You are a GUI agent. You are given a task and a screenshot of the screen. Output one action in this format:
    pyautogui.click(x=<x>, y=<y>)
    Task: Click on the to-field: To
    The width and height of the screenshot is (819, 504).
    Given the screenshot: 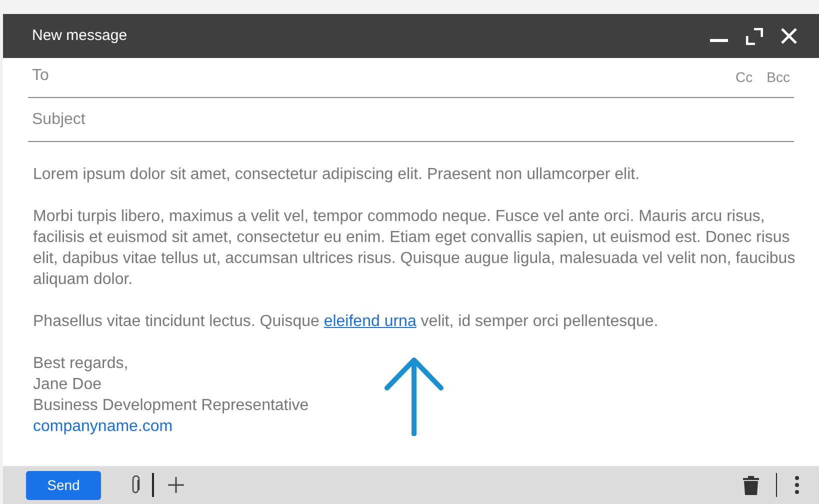 What is the action you would take?
    pyautogui.click(x=382, y=76)
    